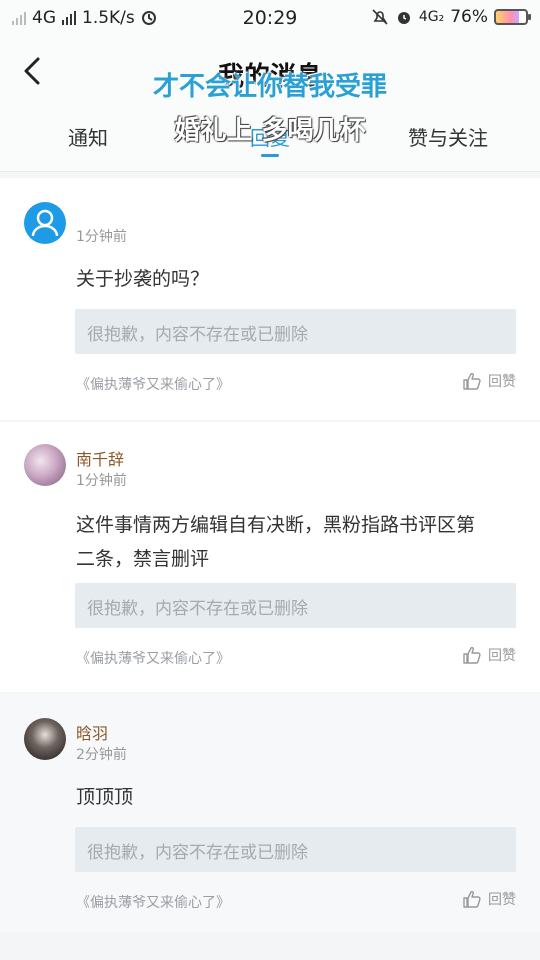  I want to click on comment-text: 这件事情两方编辑自有决断，黑粉指路书评区第 二条，禁言删评, so click(296, 542).